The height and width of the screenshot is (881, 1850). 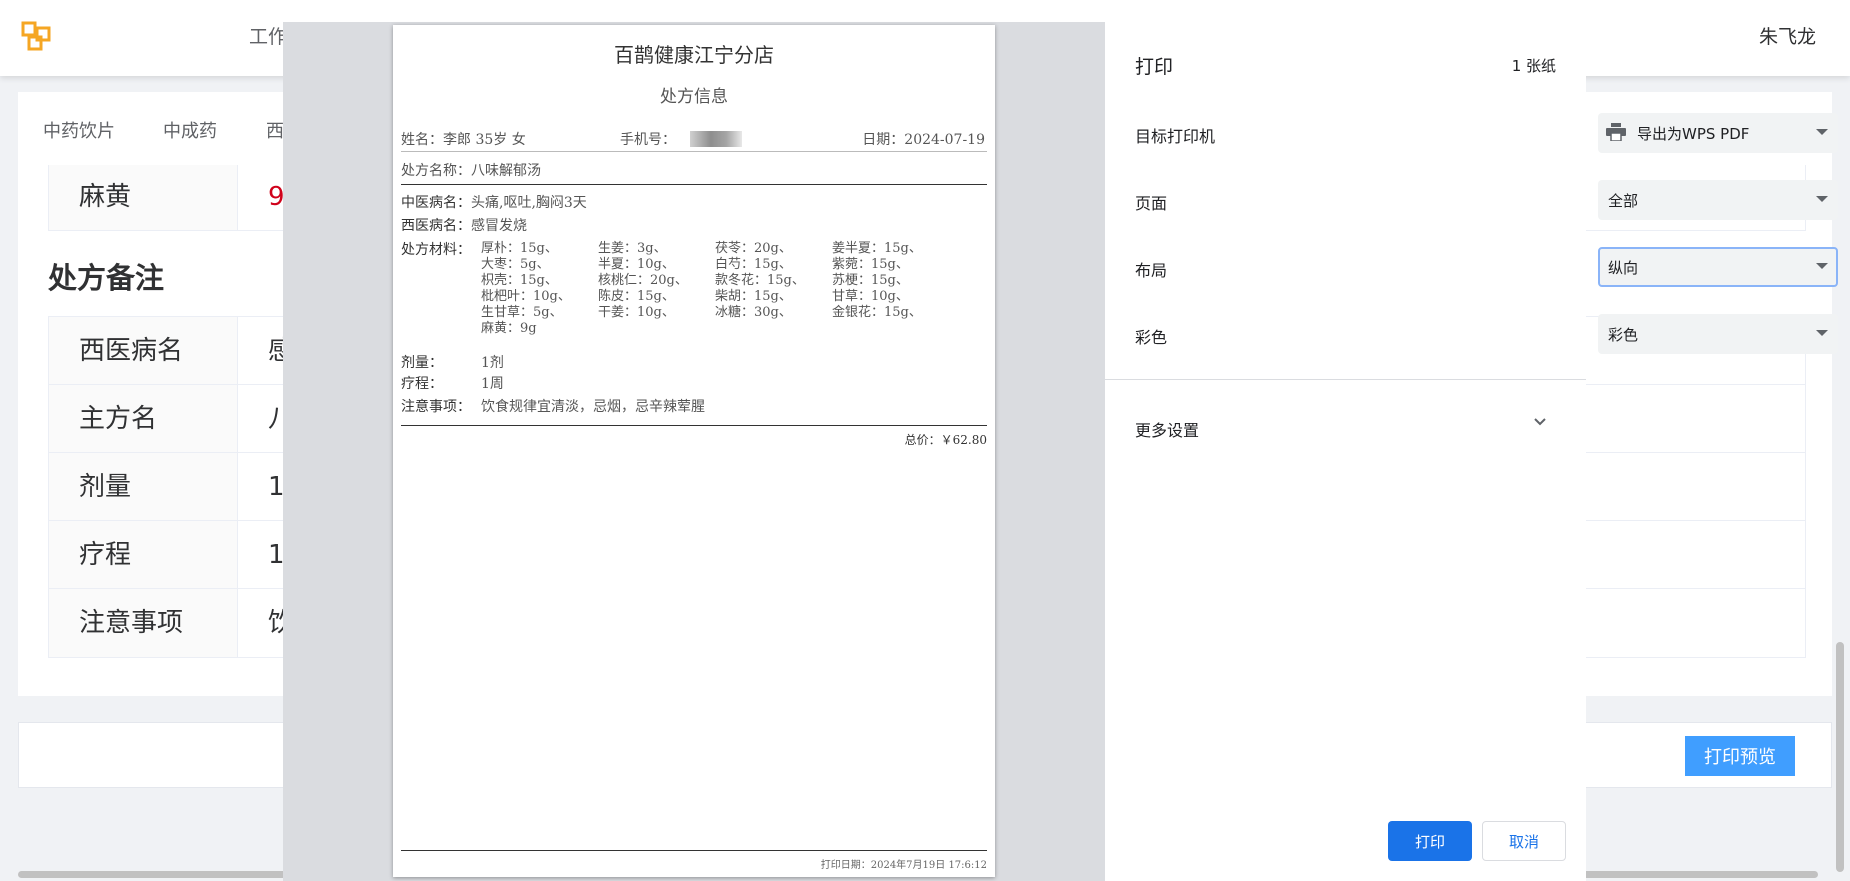 I want to click on dose-row: 剂量： 1剂, so click(x=452, y=362).